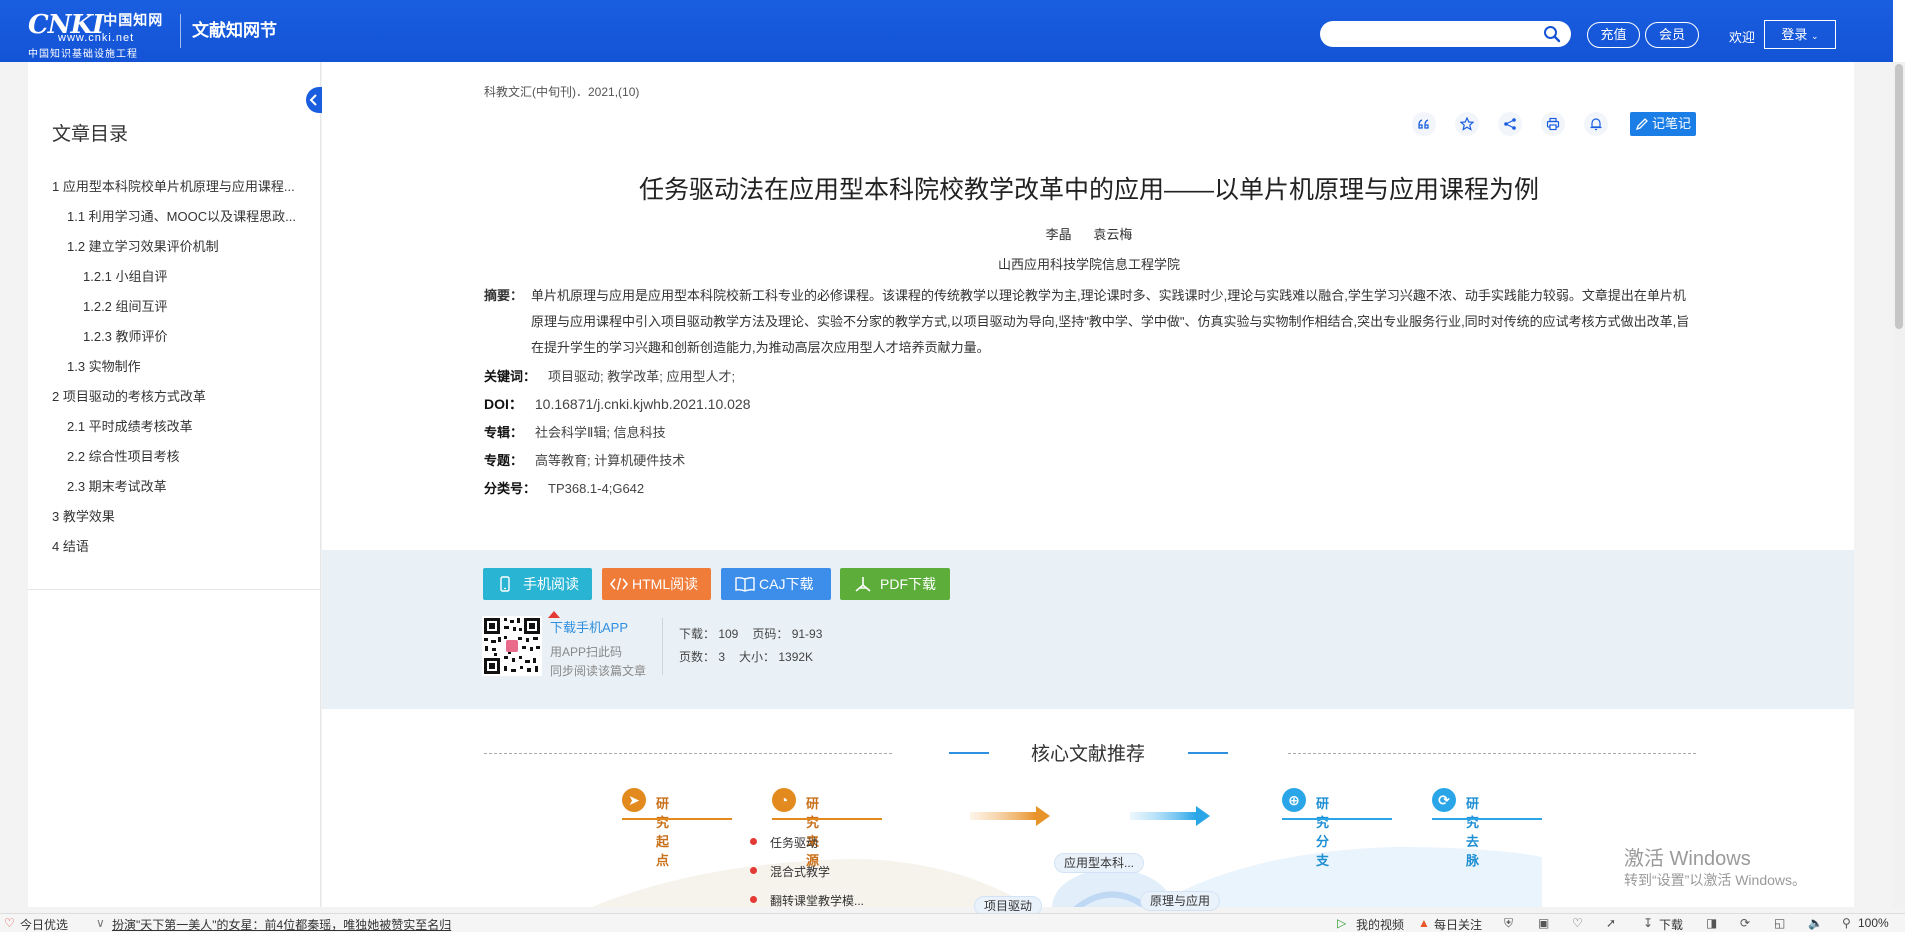 The image size is (1905, 932). What do you see at coordinates (1424, 124) in the screenshot?
I see `quote-icon` at bounding box center [1424, 124].